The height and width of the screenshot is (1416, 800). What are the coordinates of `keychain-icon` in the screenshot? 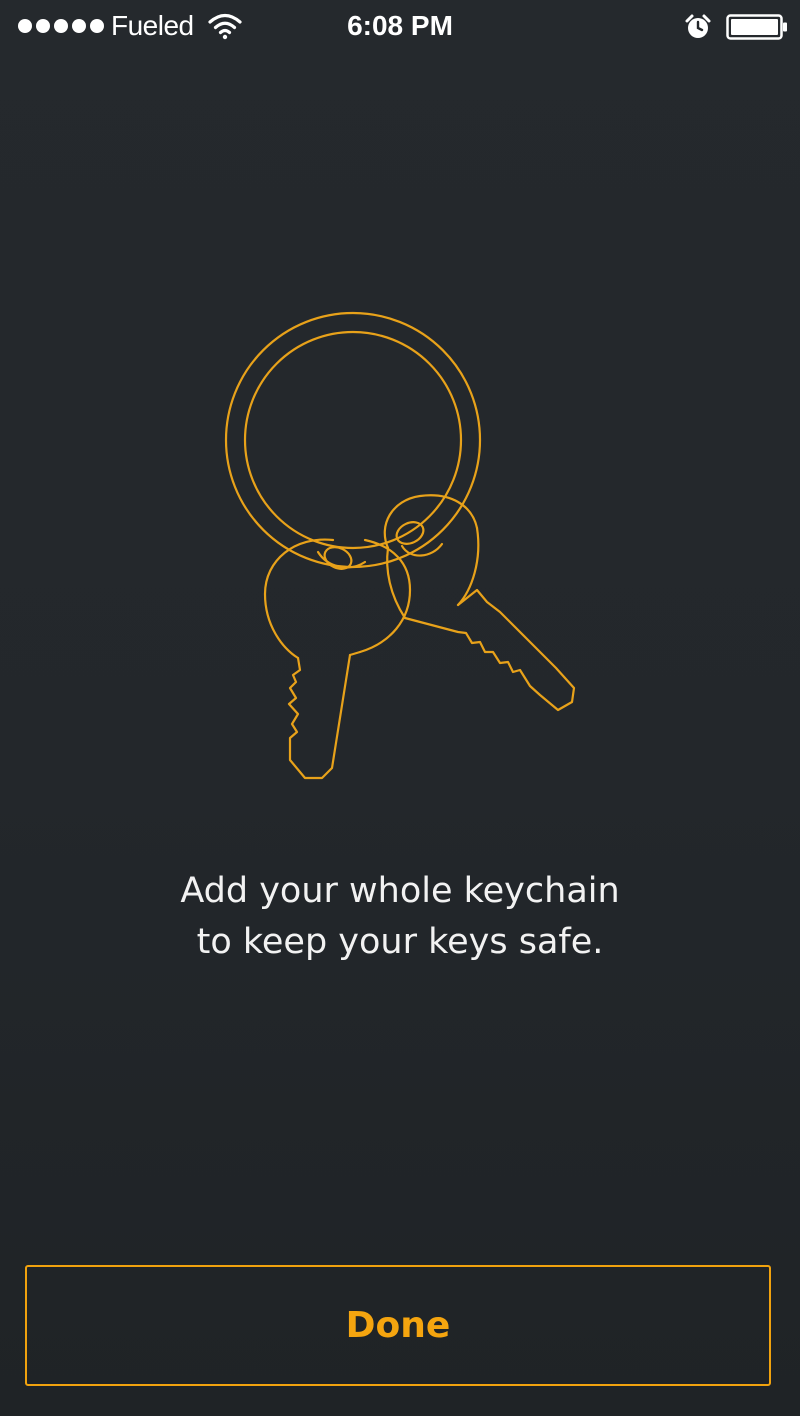 It's located at (400, 545).